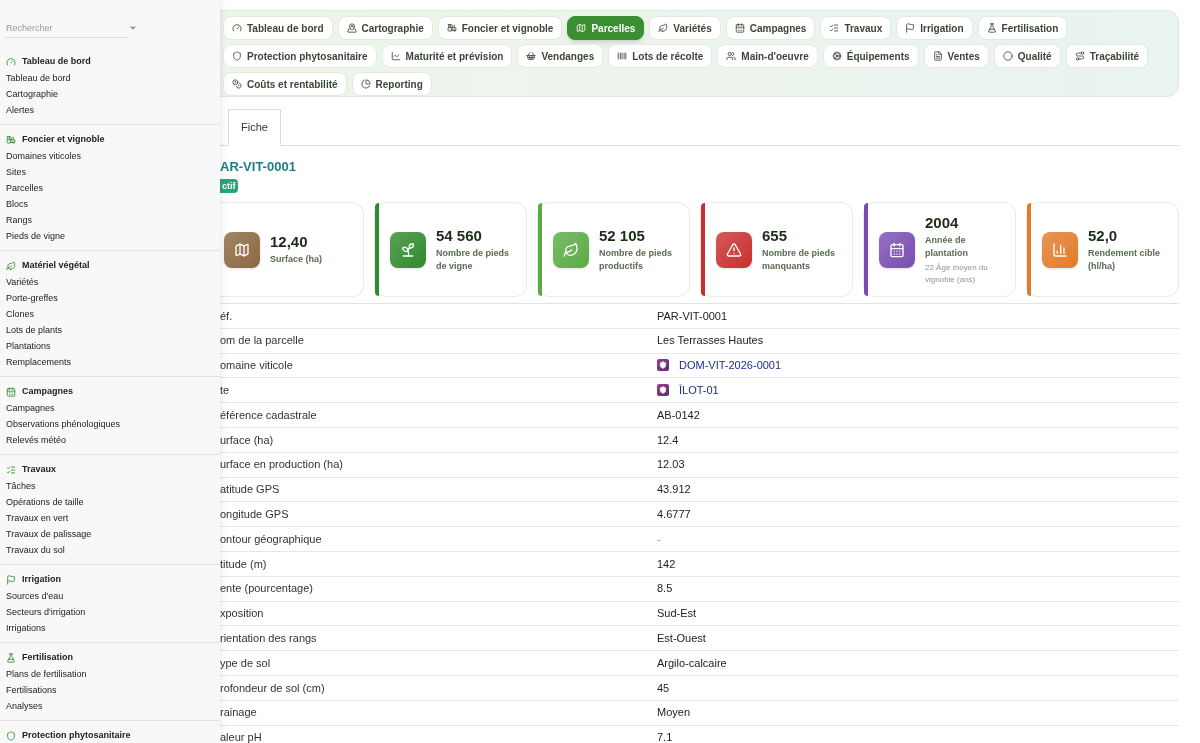 This screenshot has width=1200, height=743. What do you see at coordinates (95, 550) in the screenshot?
I see `menu-item: Travaux du sol` at bounding box center [95, 550].